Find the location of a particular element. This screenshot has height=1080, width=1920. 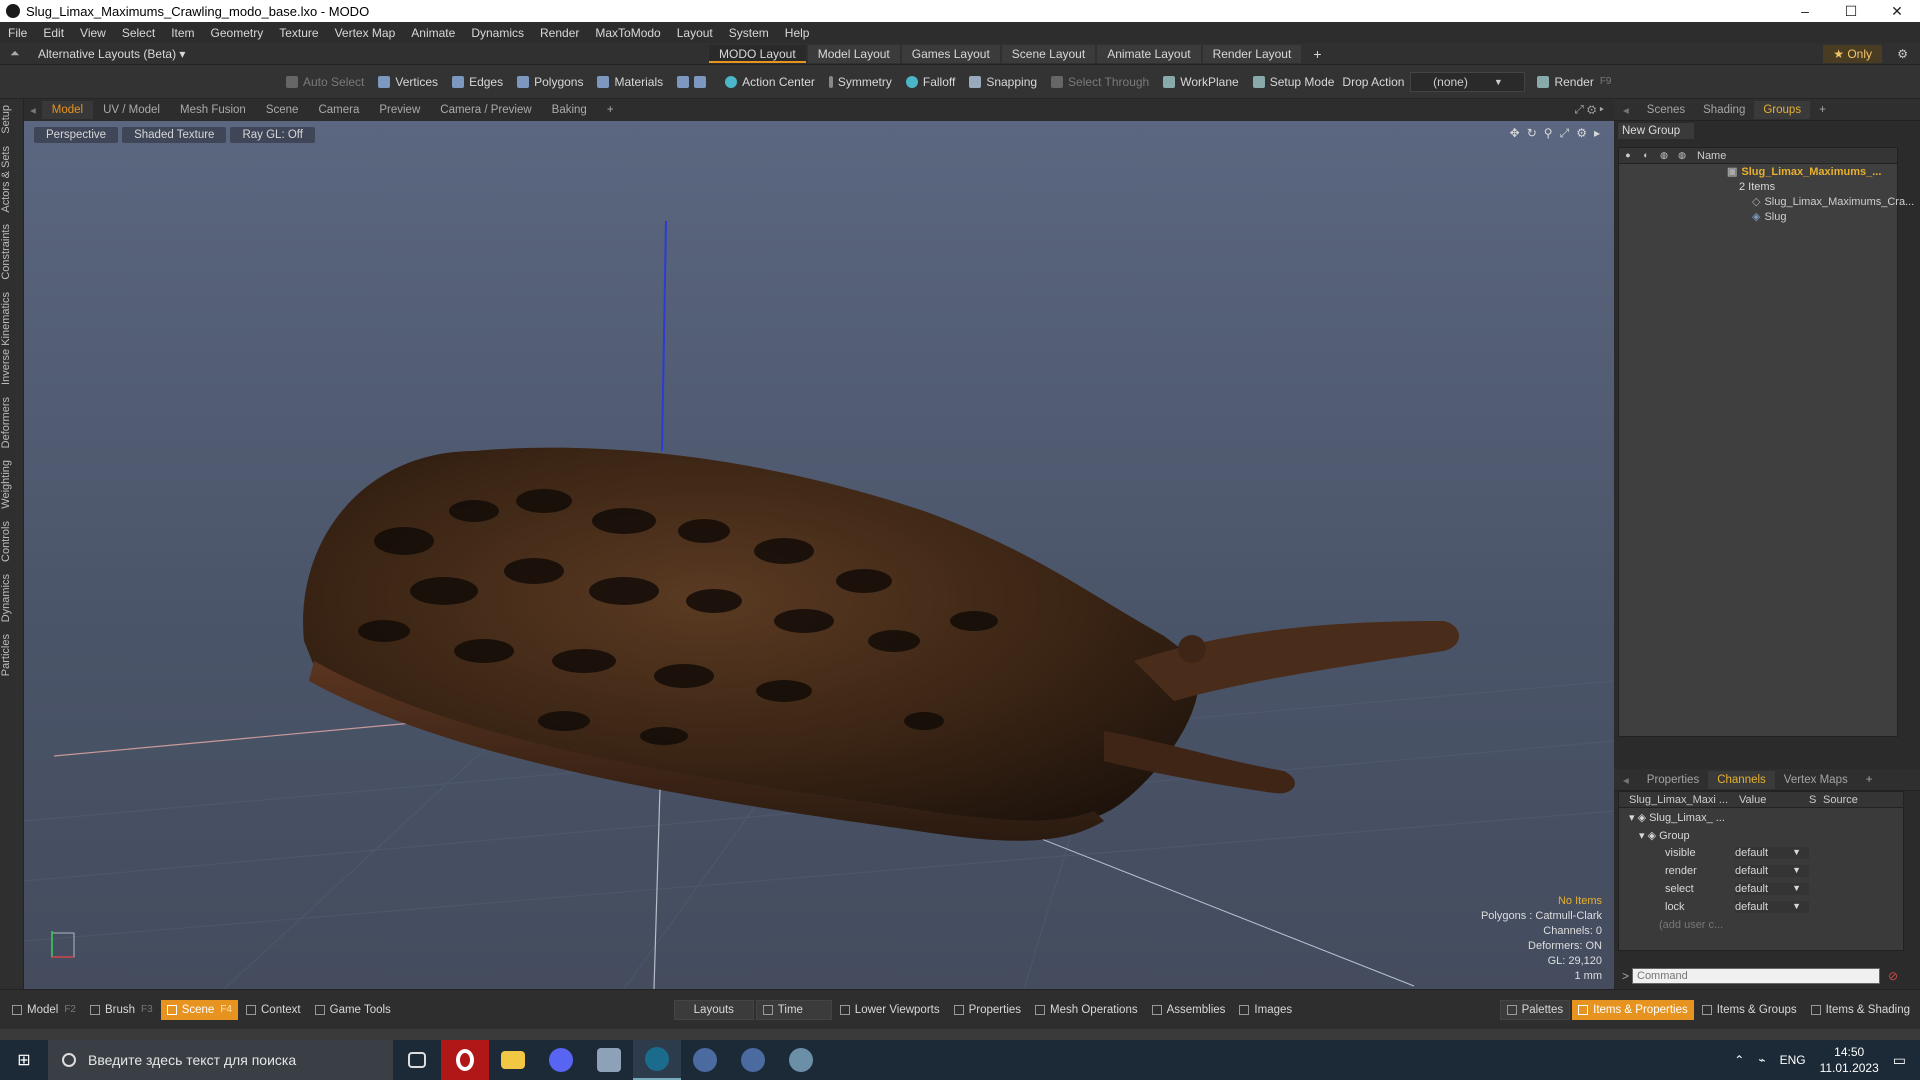

tab-baking: Baking is located at coordinates (569, 110).